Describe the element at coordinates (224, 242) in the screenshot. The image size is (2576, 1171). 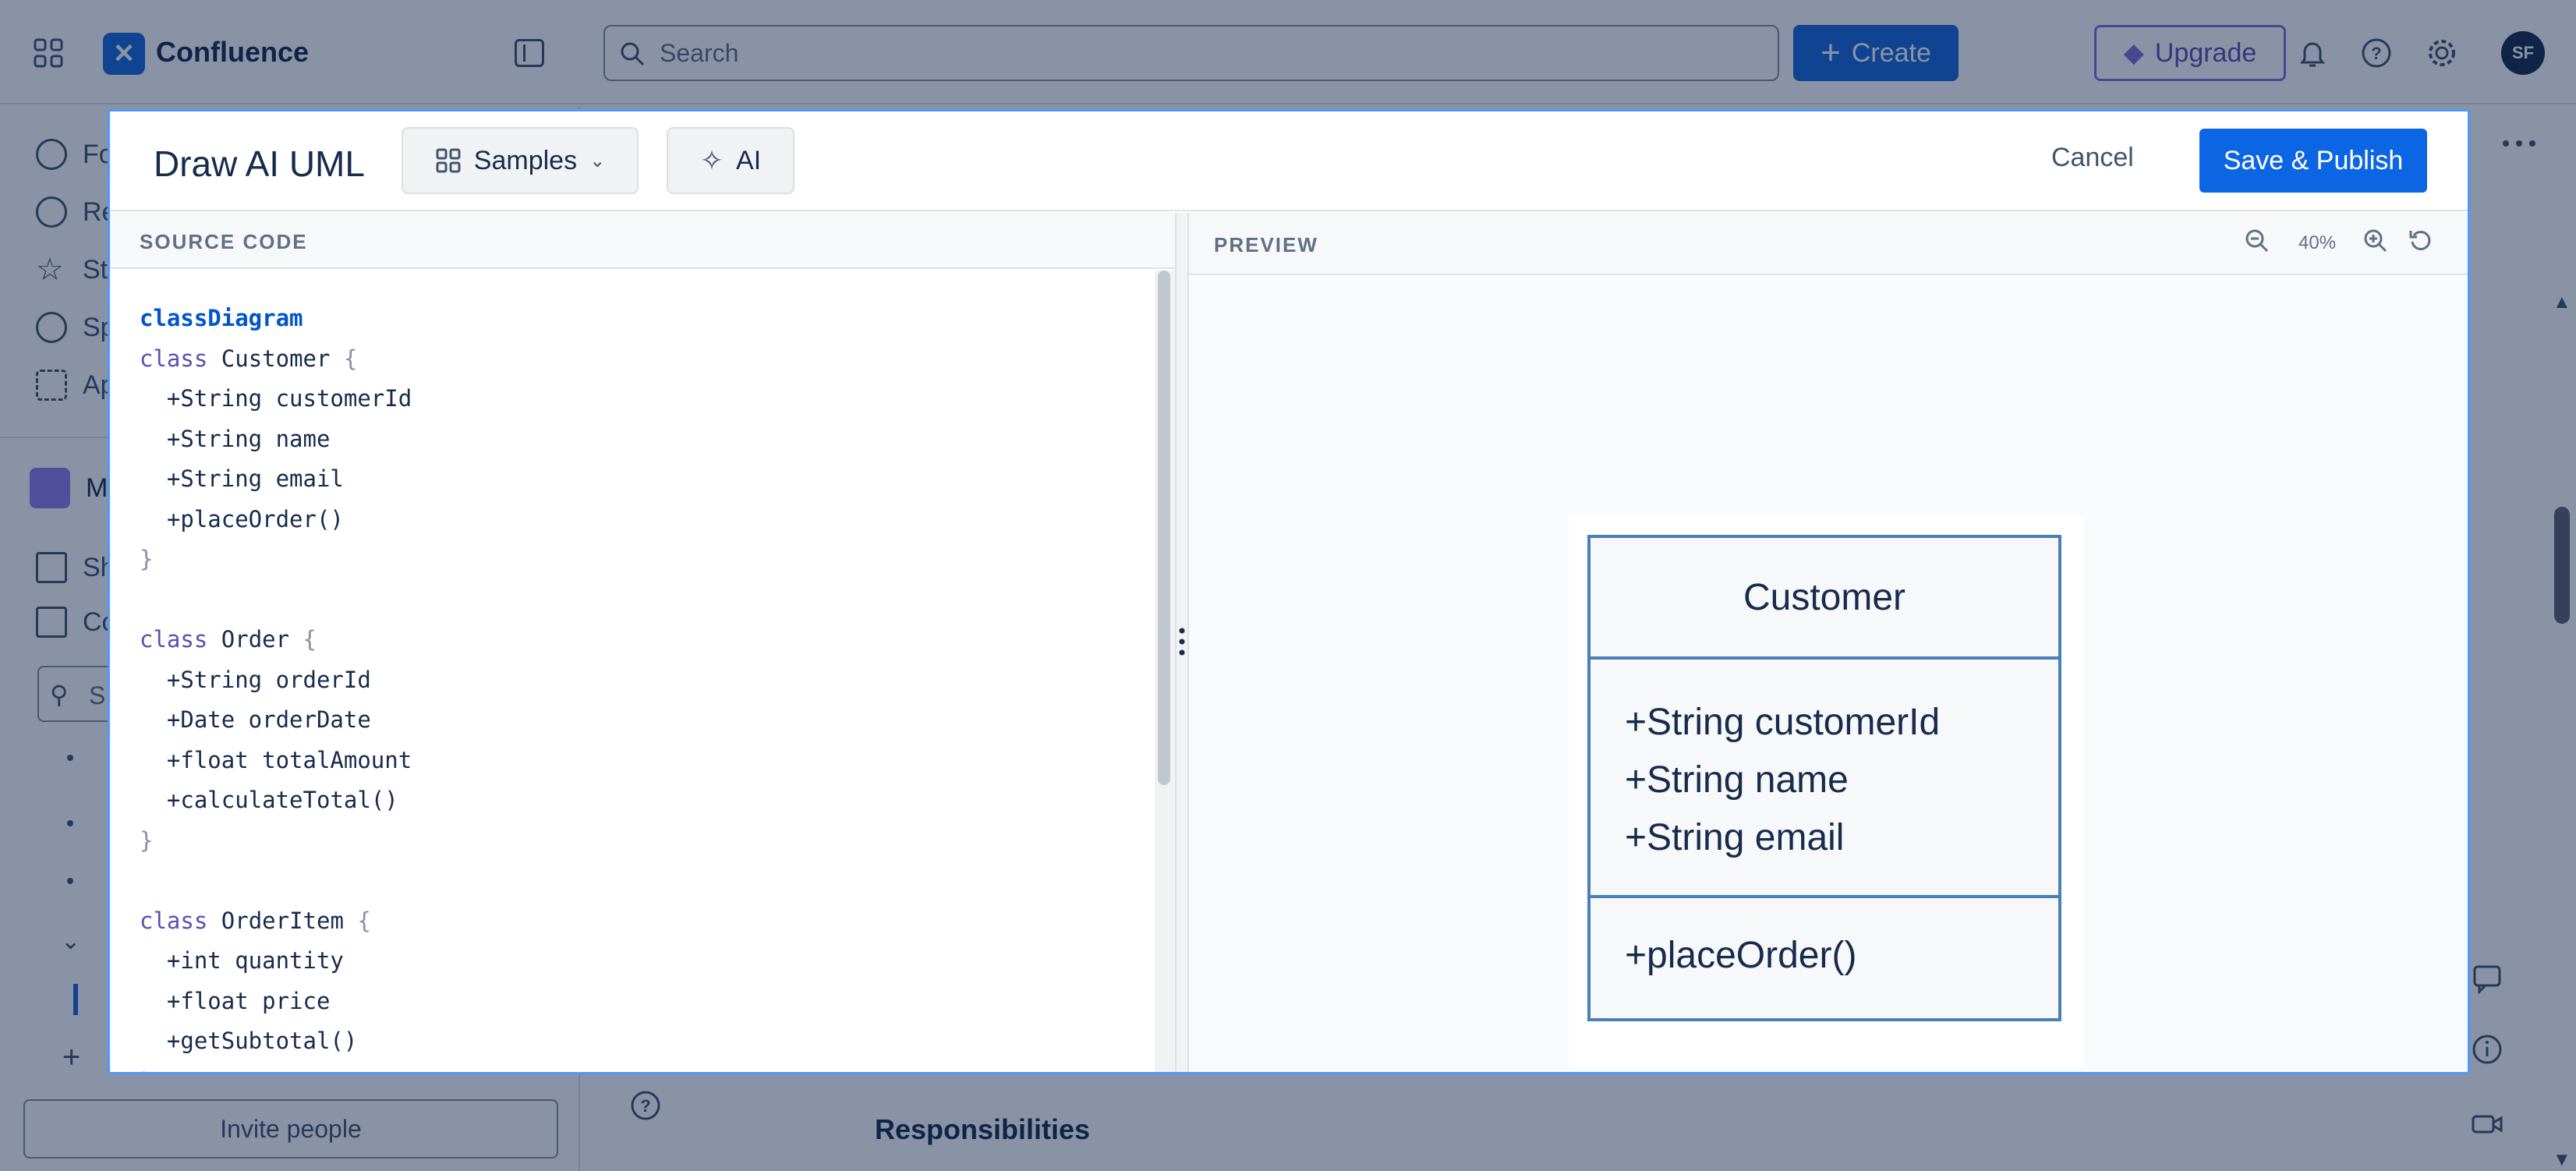
I see `source-code-label: SOURCE CODE` at that location.